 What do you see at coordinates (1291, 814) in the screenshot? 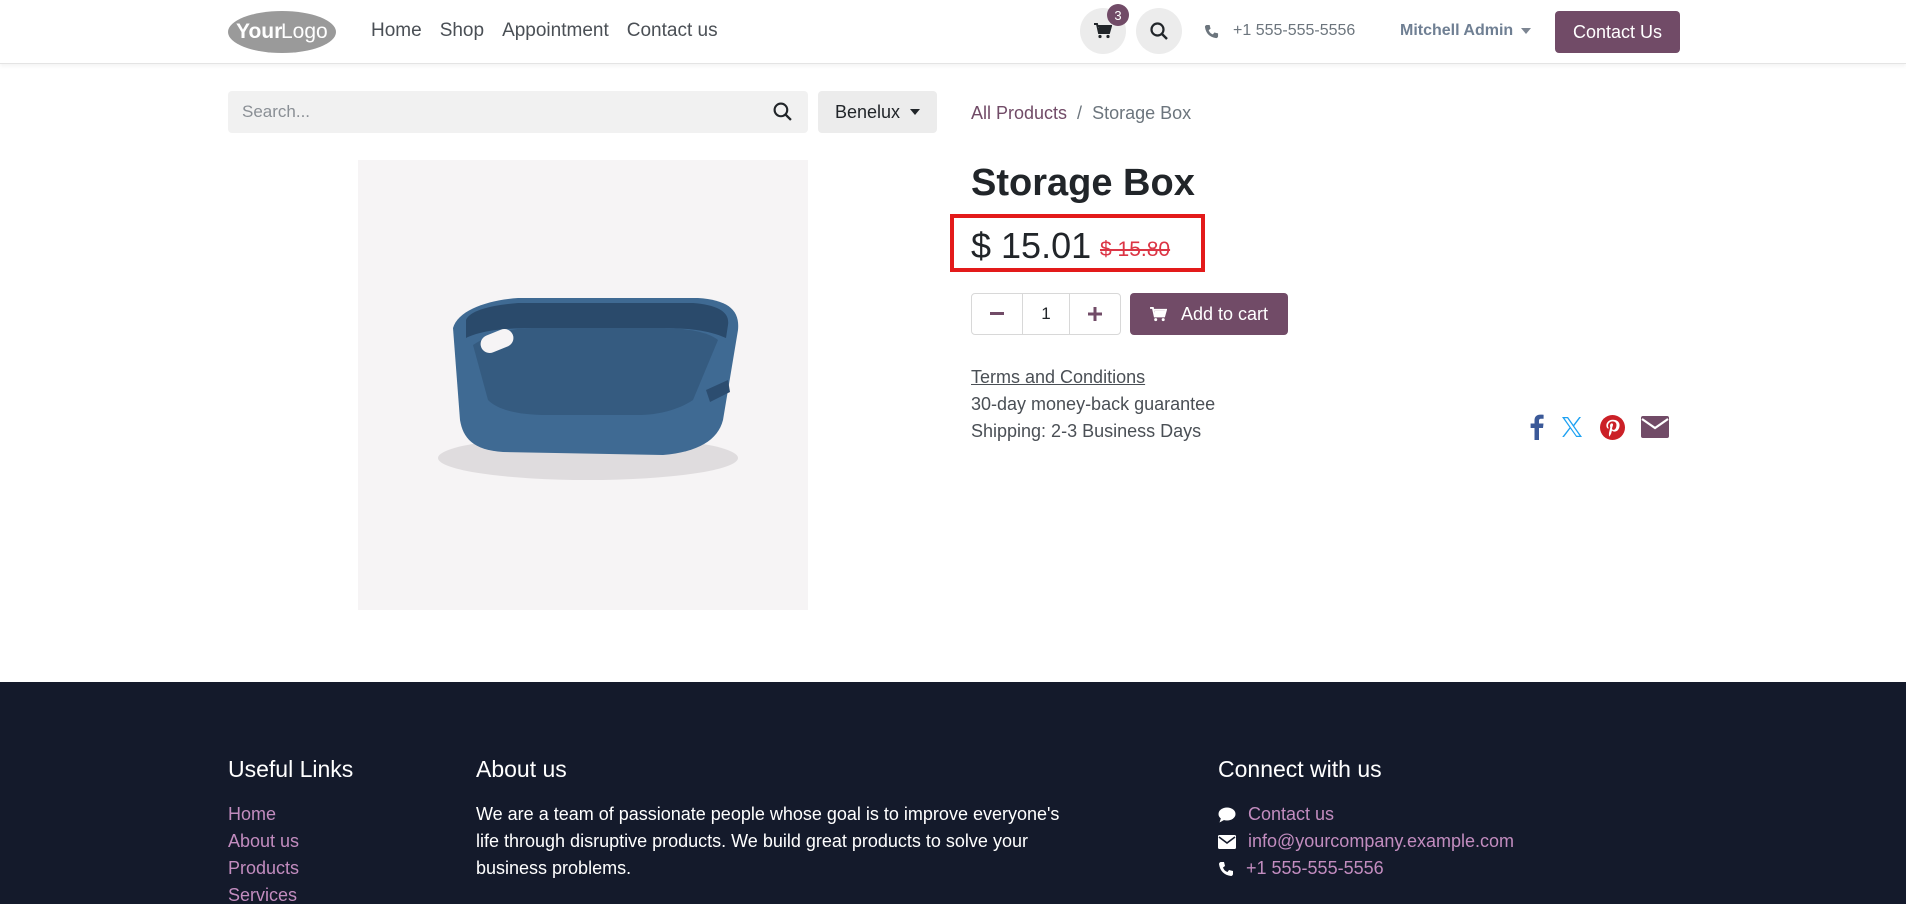
I see `footer-contact-label: Contact us` at bounding box center [1291, 814].